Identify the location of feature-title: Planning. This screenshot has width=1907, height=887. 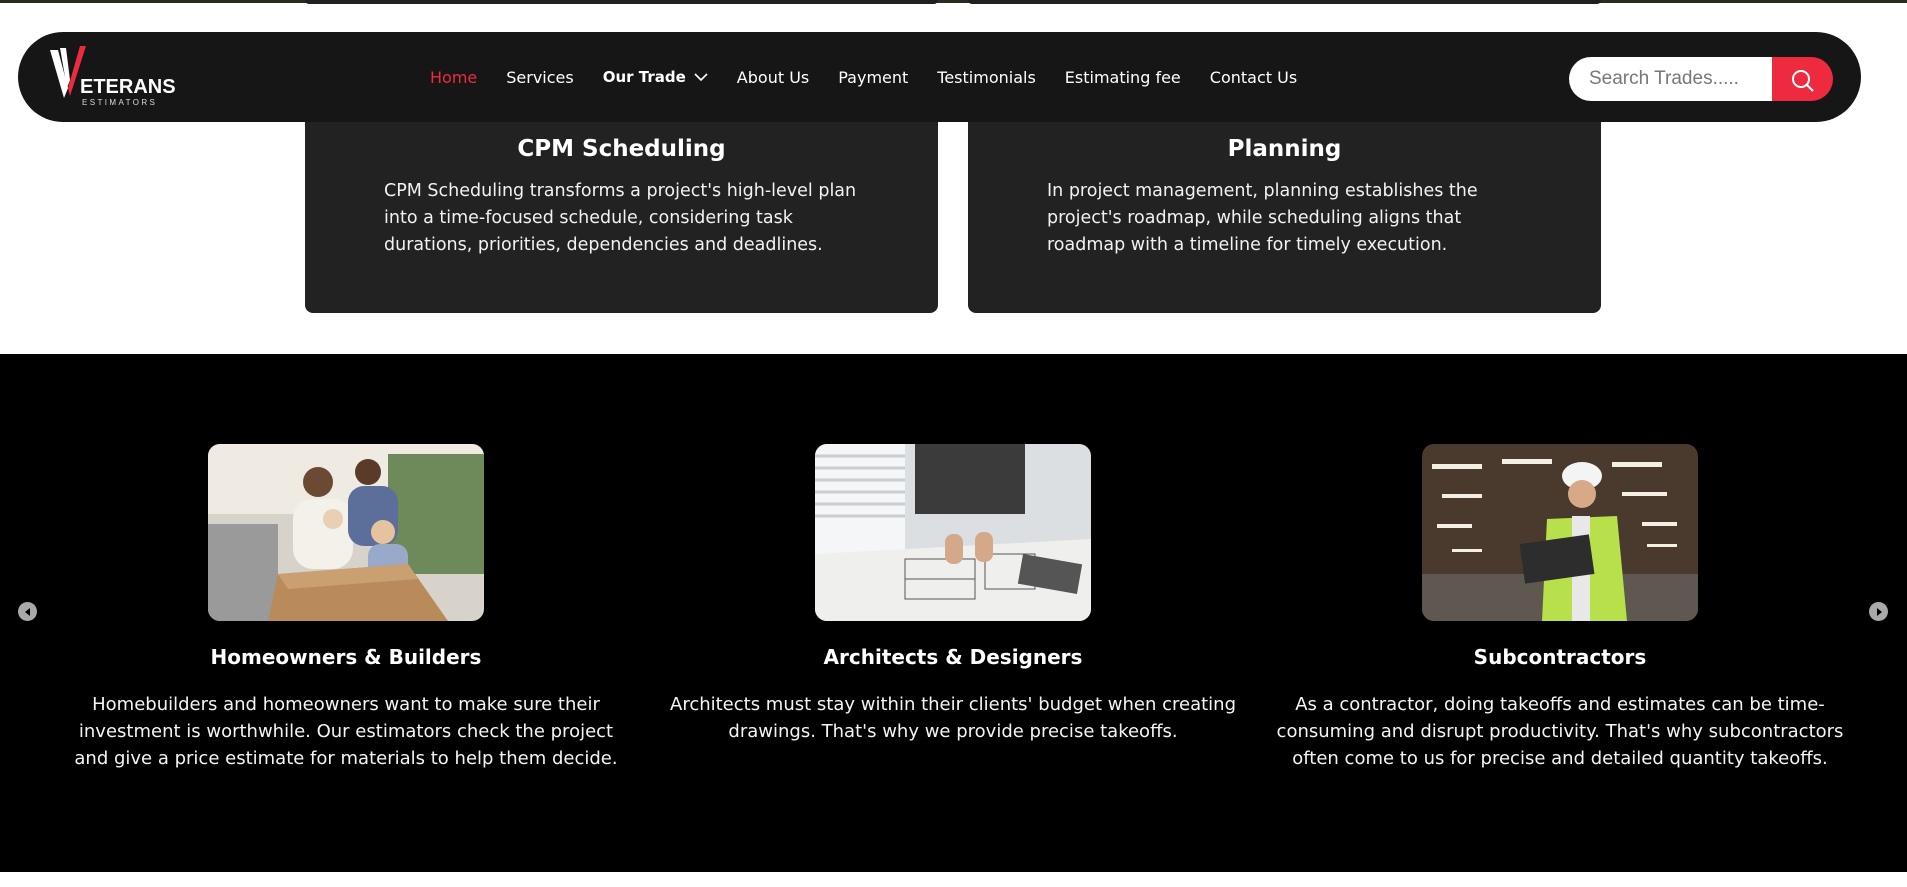
(1284, 149).